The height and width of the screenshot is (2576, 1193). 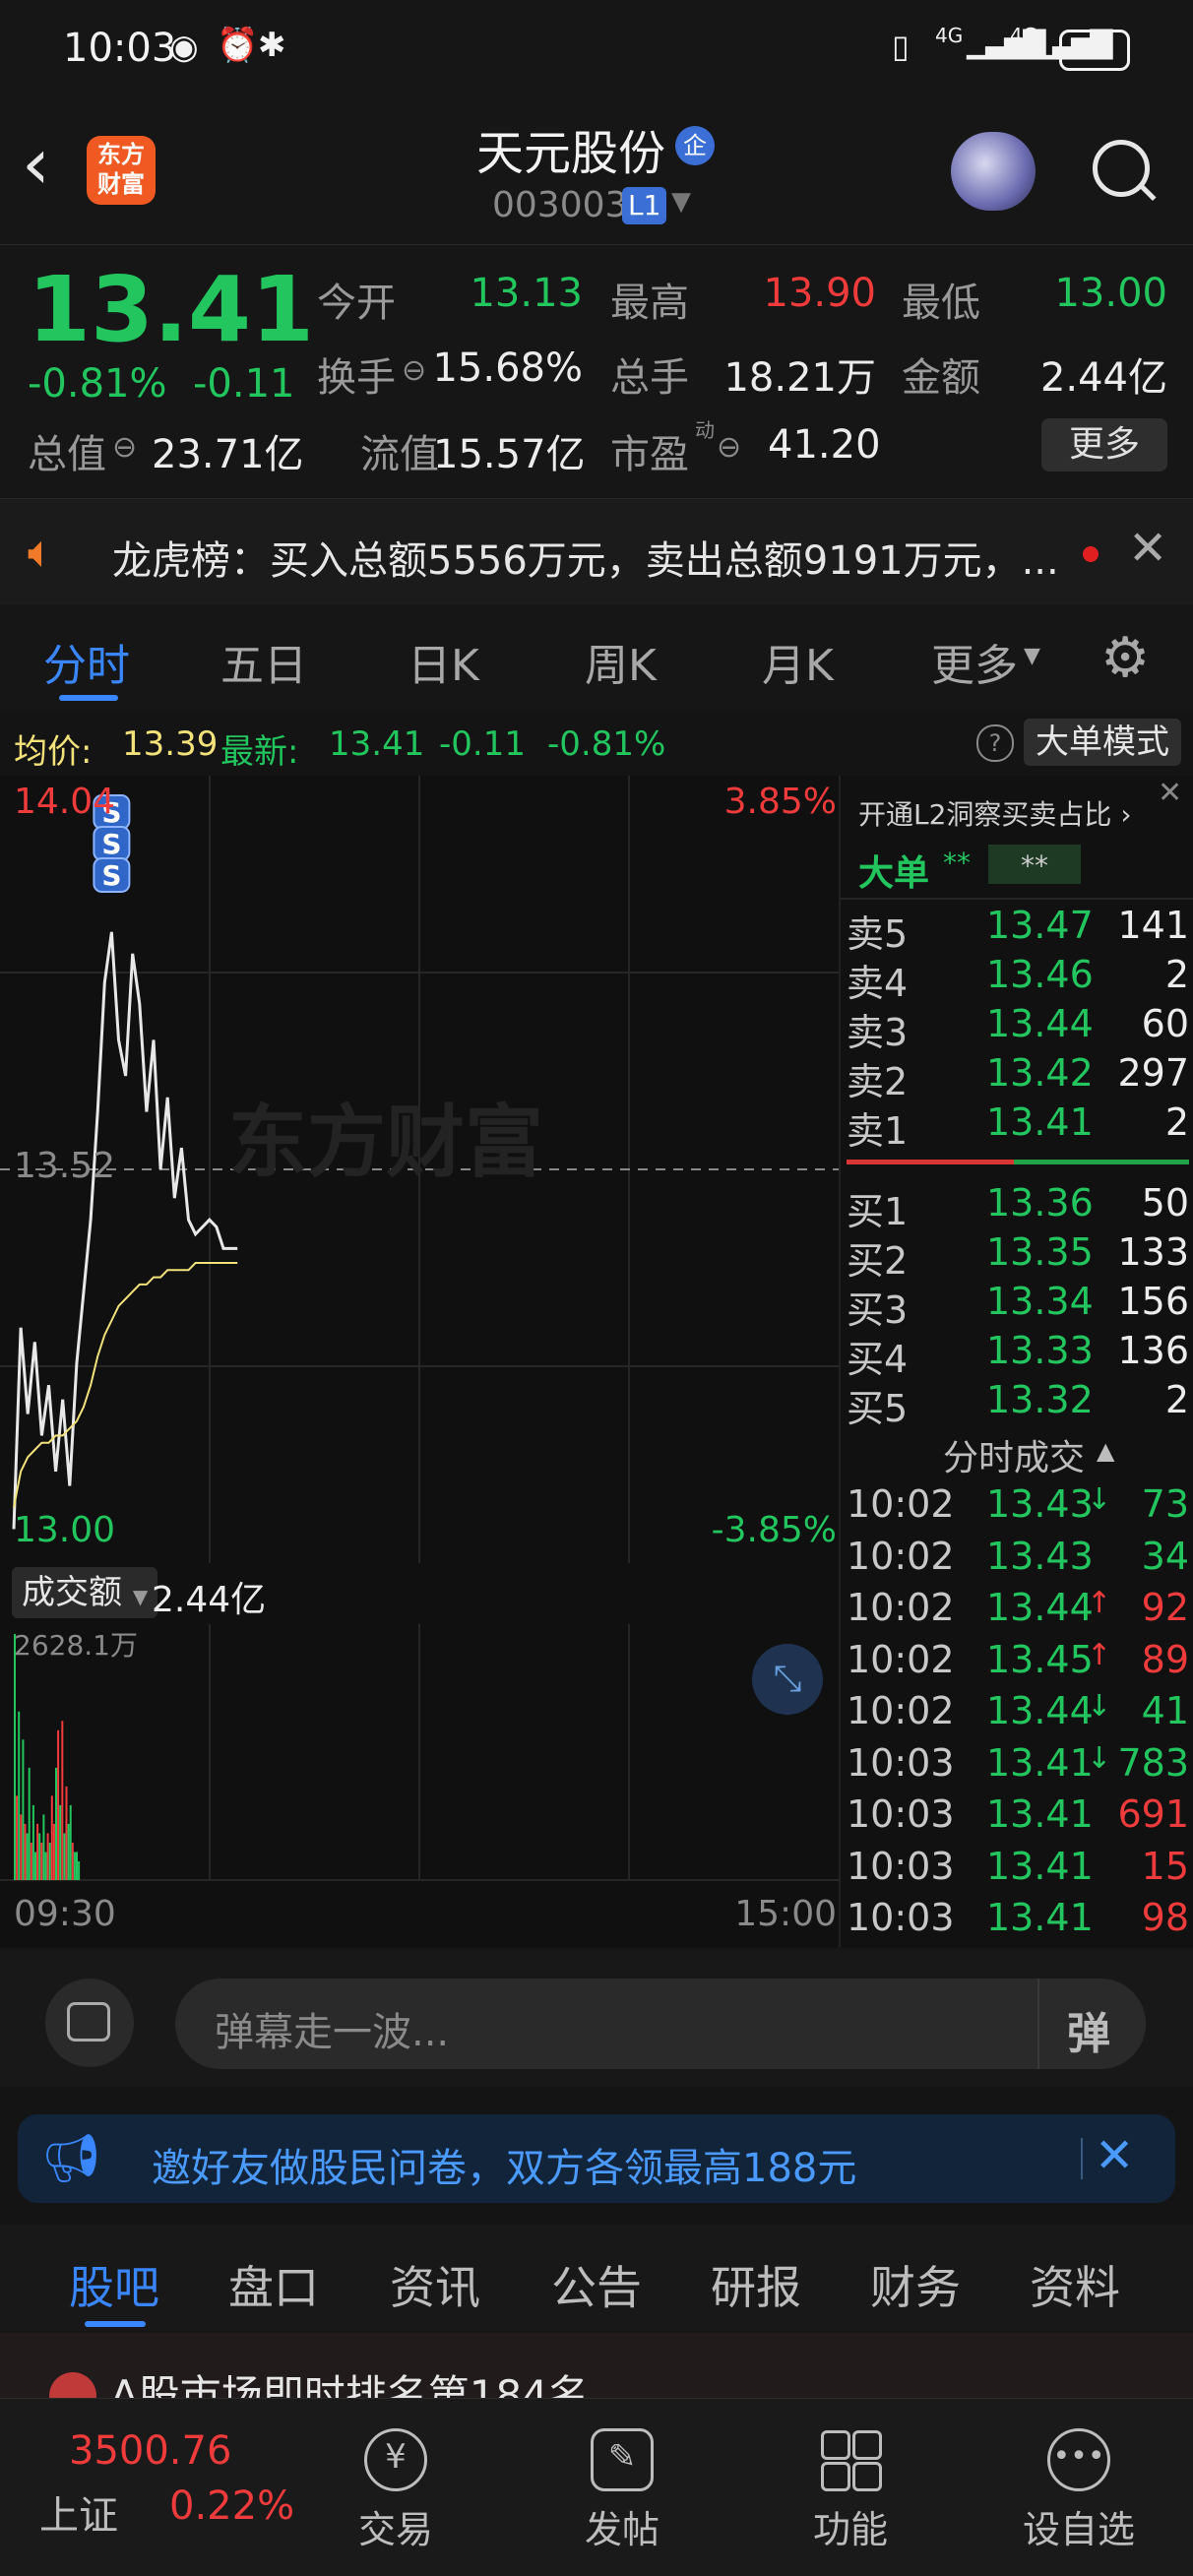 What do you see at coordinates (1075, 2284) in the screenshot?
I see `tab-profile: 资料` at bounding box center [1075, 2284].